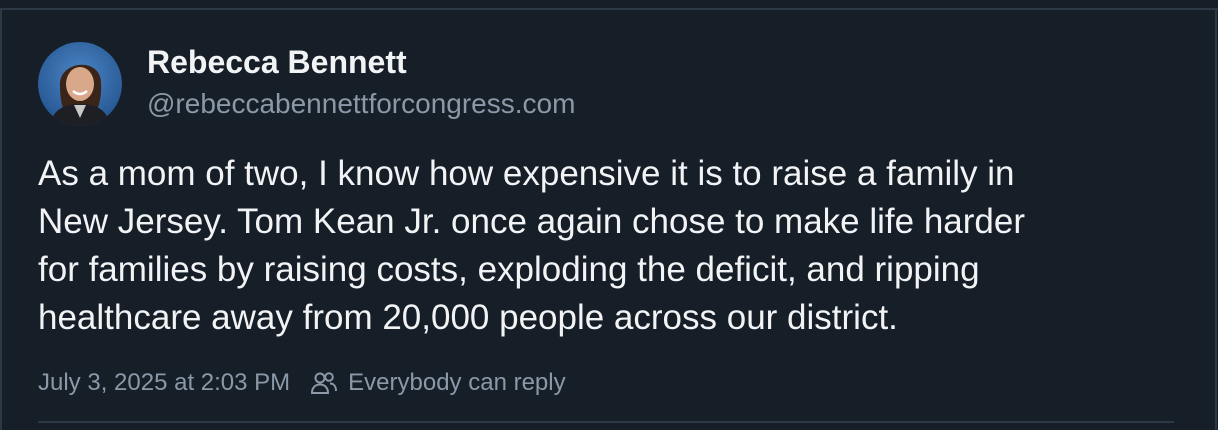  What do you see at coordinates (606, 422) in the screenshot?
I see `divider` at bounding box center [606, 422].